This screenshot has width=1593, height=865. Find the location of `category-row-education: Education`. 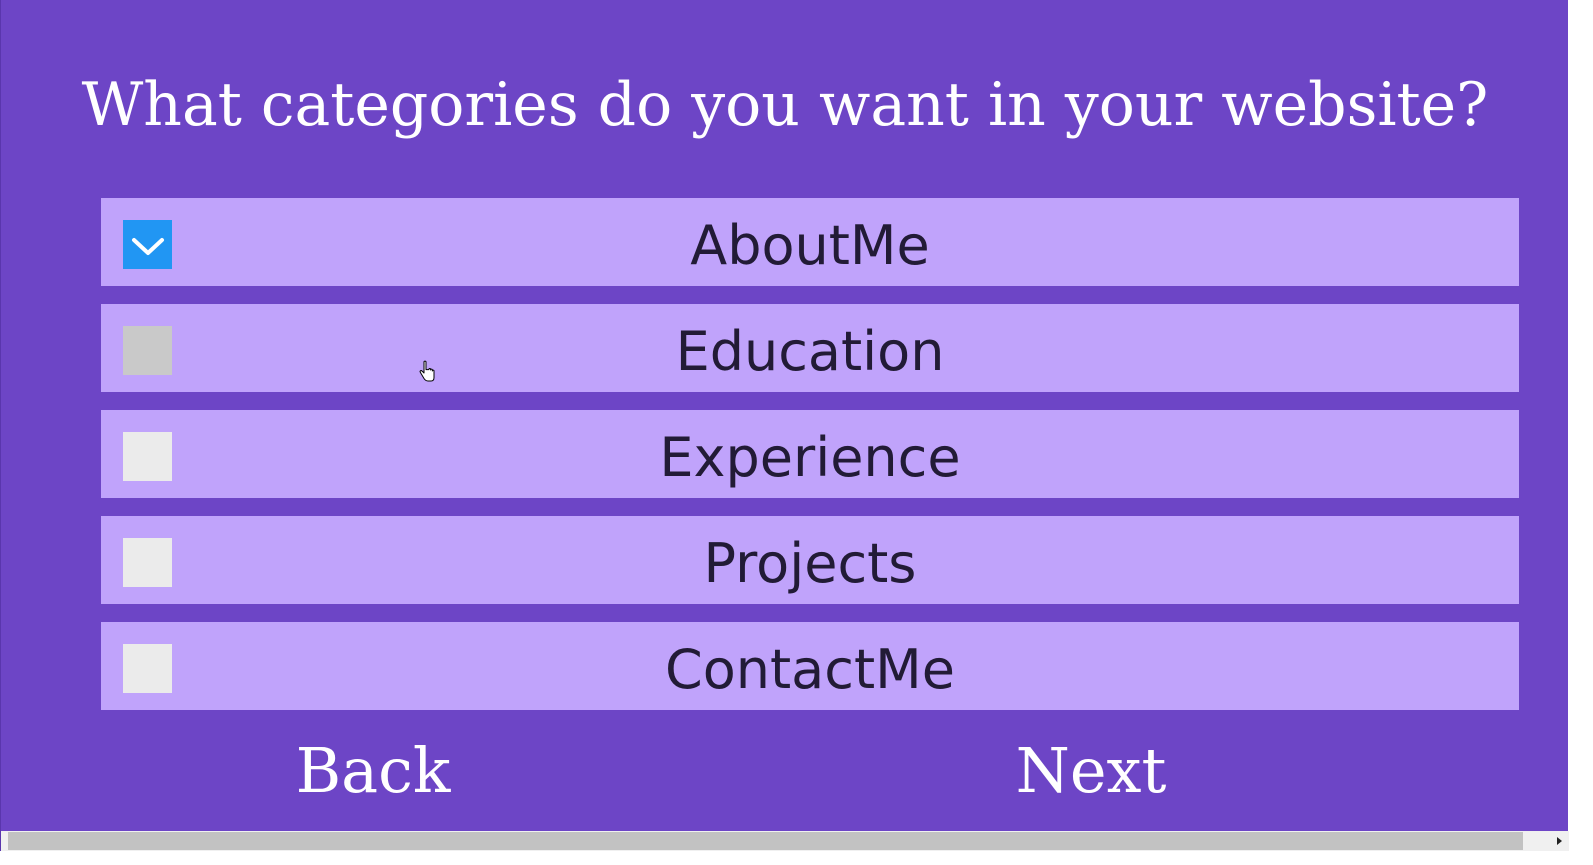

category-row-education: Education is located at coordinates (810, 348).